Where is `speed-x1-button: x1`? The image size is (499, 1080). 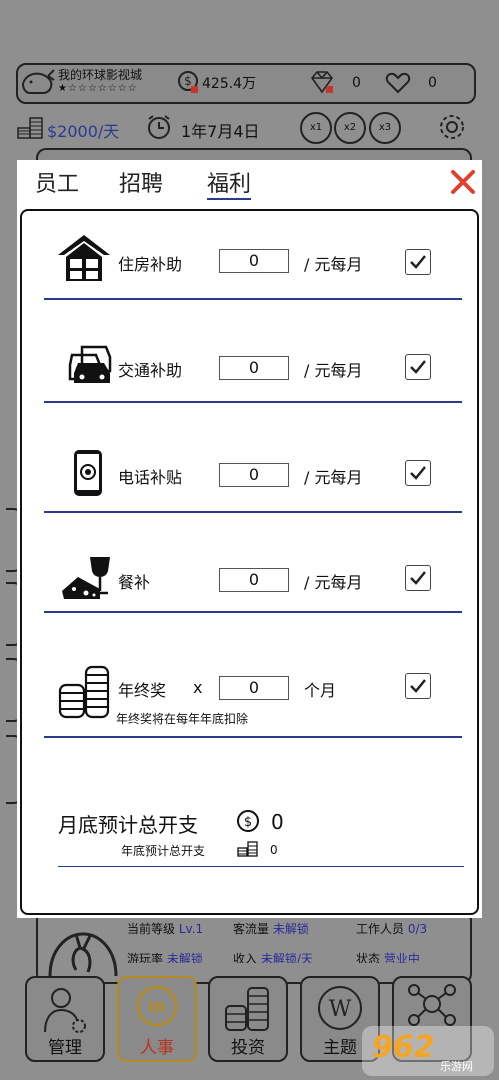
speed-x1-button: x1 is located at coordinates (316, 128).